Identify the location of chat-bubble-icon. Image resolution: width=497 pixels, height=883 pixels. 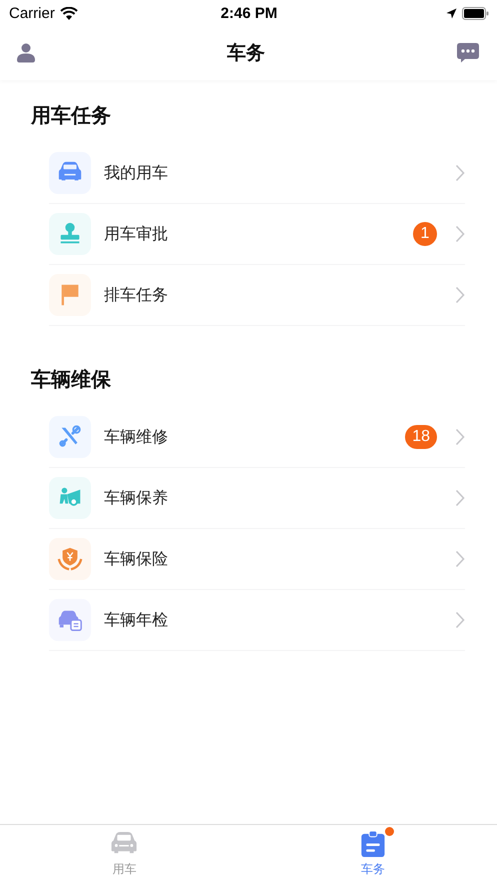
(468, 53).